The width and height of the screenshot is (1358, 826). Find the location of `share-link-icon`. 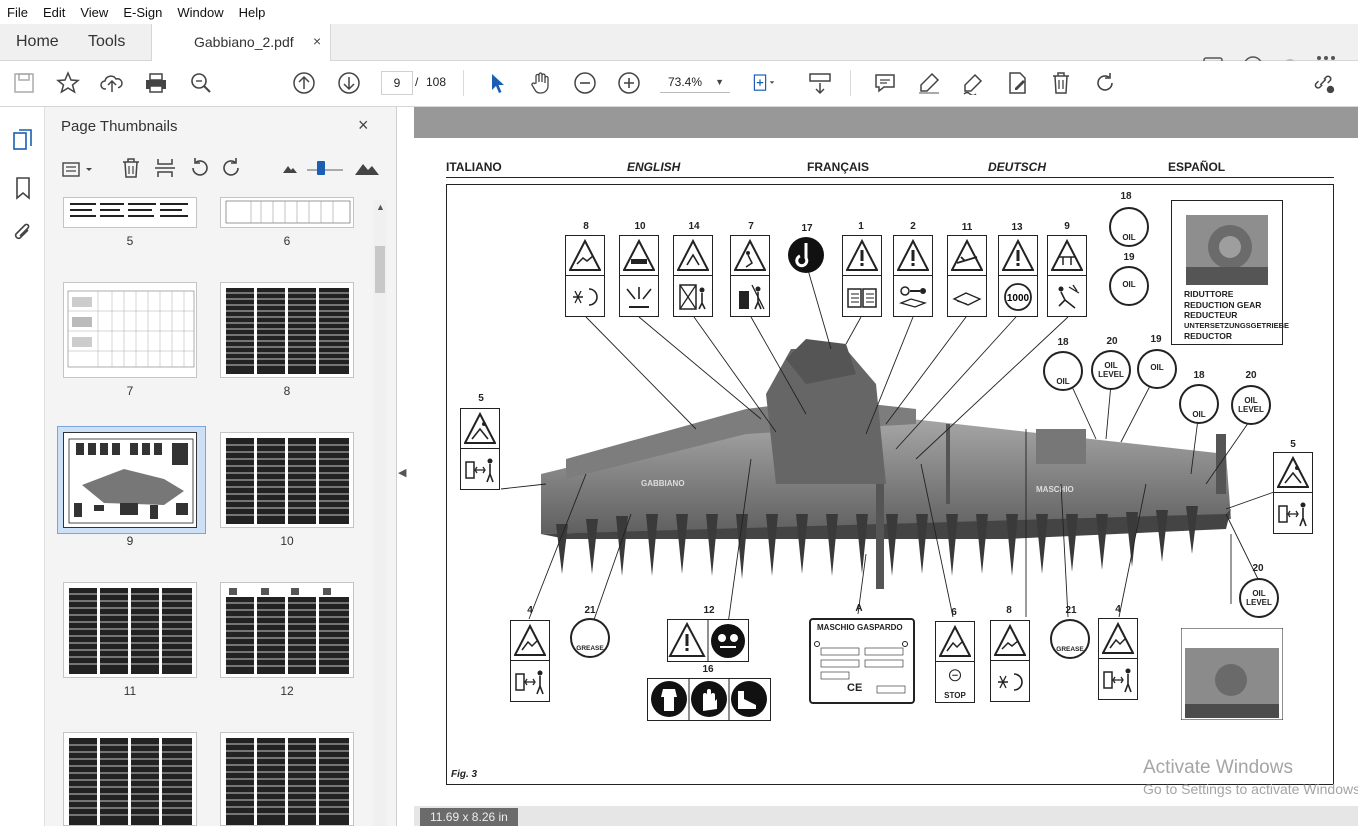

share-link-icon is located at coordinates (1324, 83).